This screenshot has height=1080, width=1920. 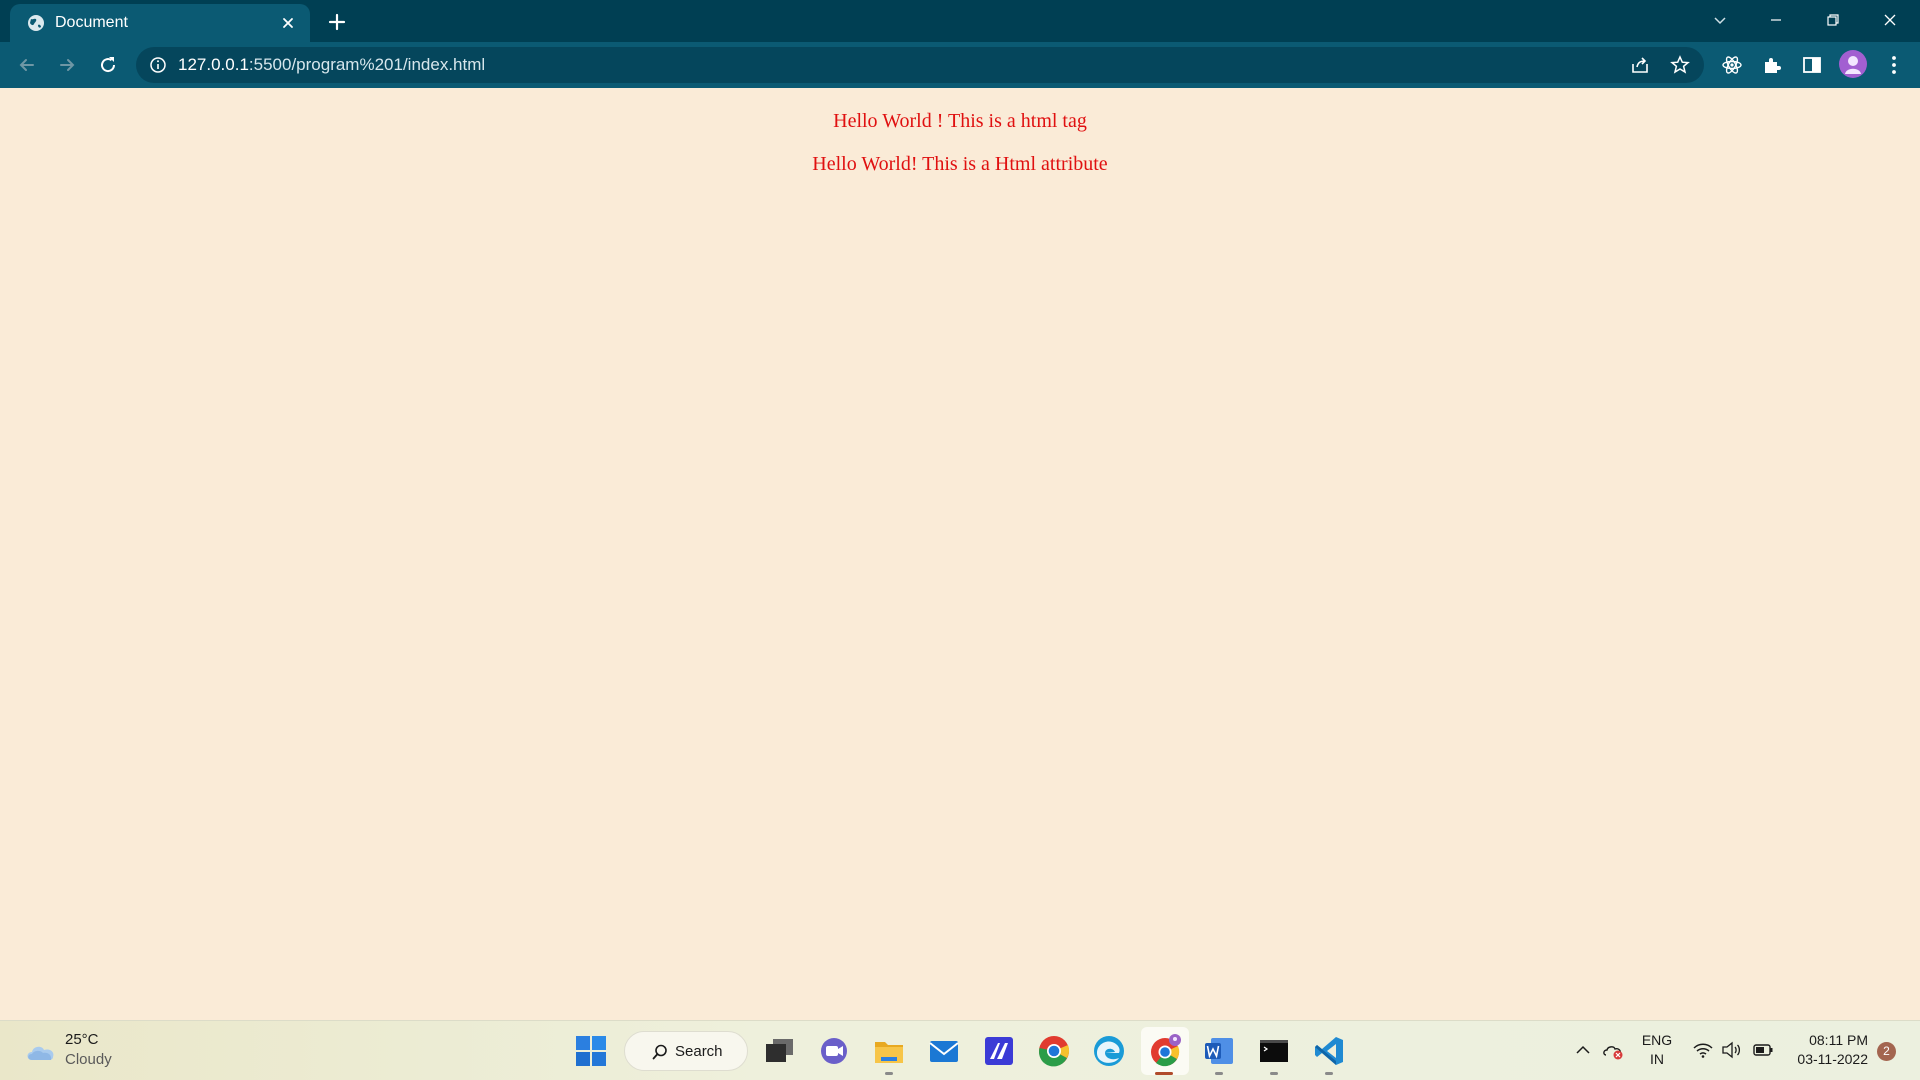 I want to click on weather-temperature: 25°C, so click(x=82, y=1039).